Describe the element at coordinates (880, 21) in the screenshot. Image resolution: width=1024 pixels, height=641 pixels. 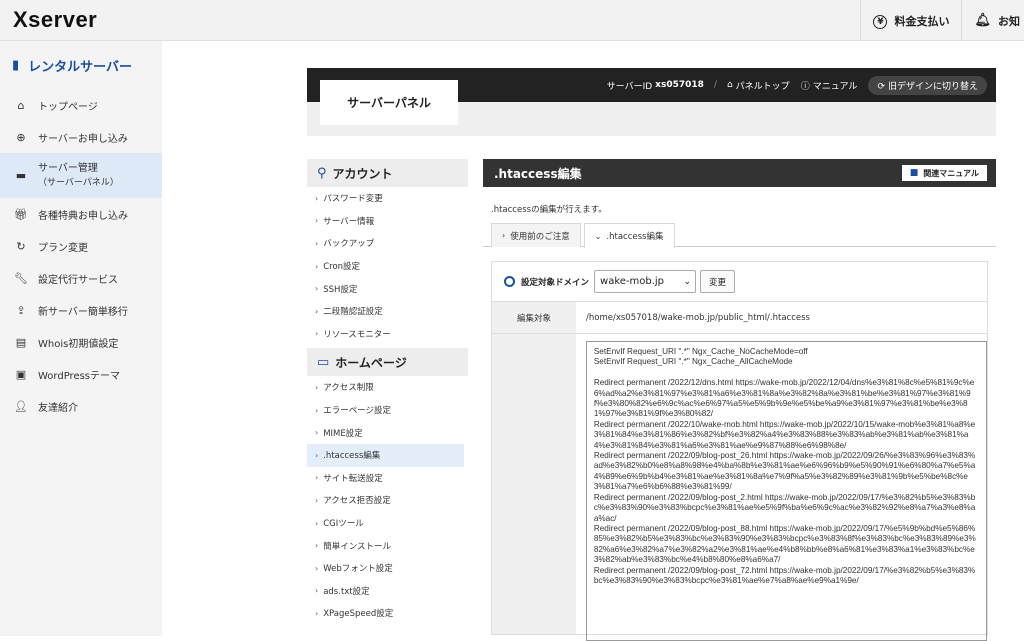
I see `yen-icon: ¥` at that location.